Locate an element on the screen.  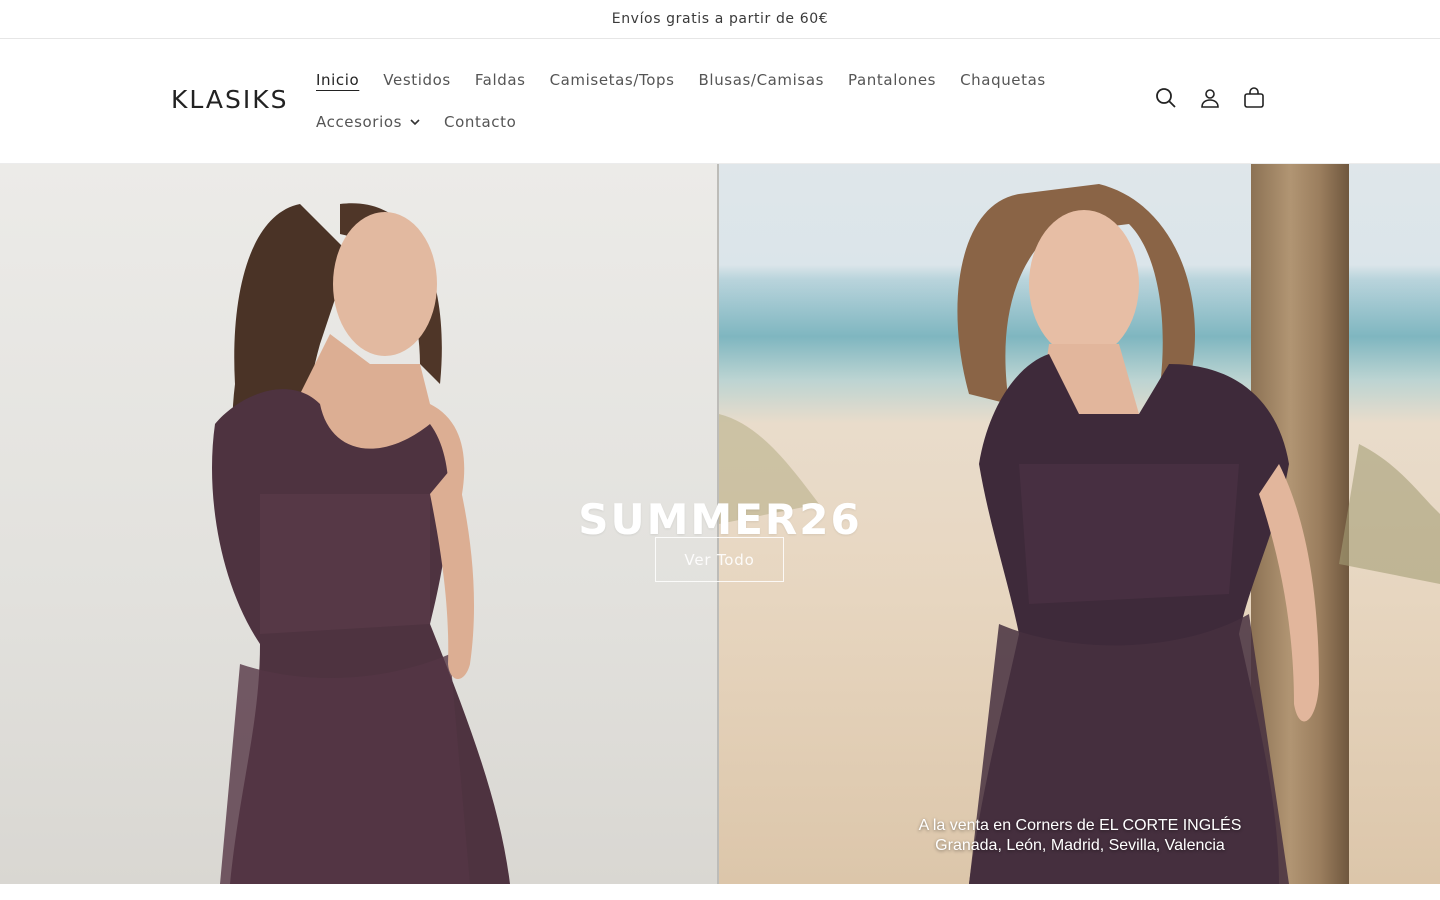
view-all-button: Ver Todo is located at coordinates (719, 559).